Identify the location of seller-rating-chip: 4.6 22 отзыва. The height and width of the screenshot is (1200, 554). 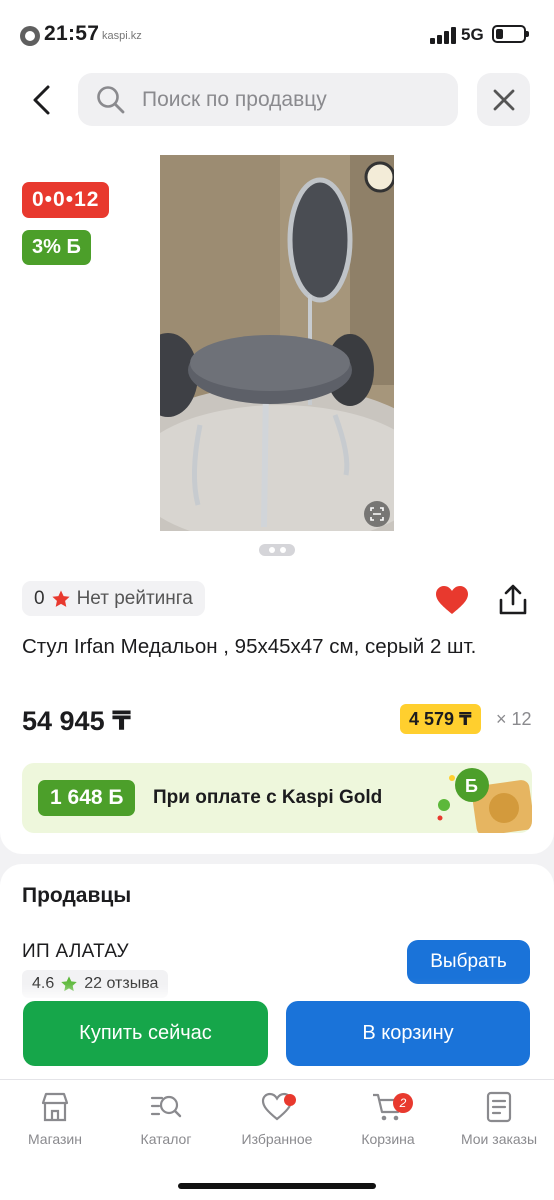
(95, 984).